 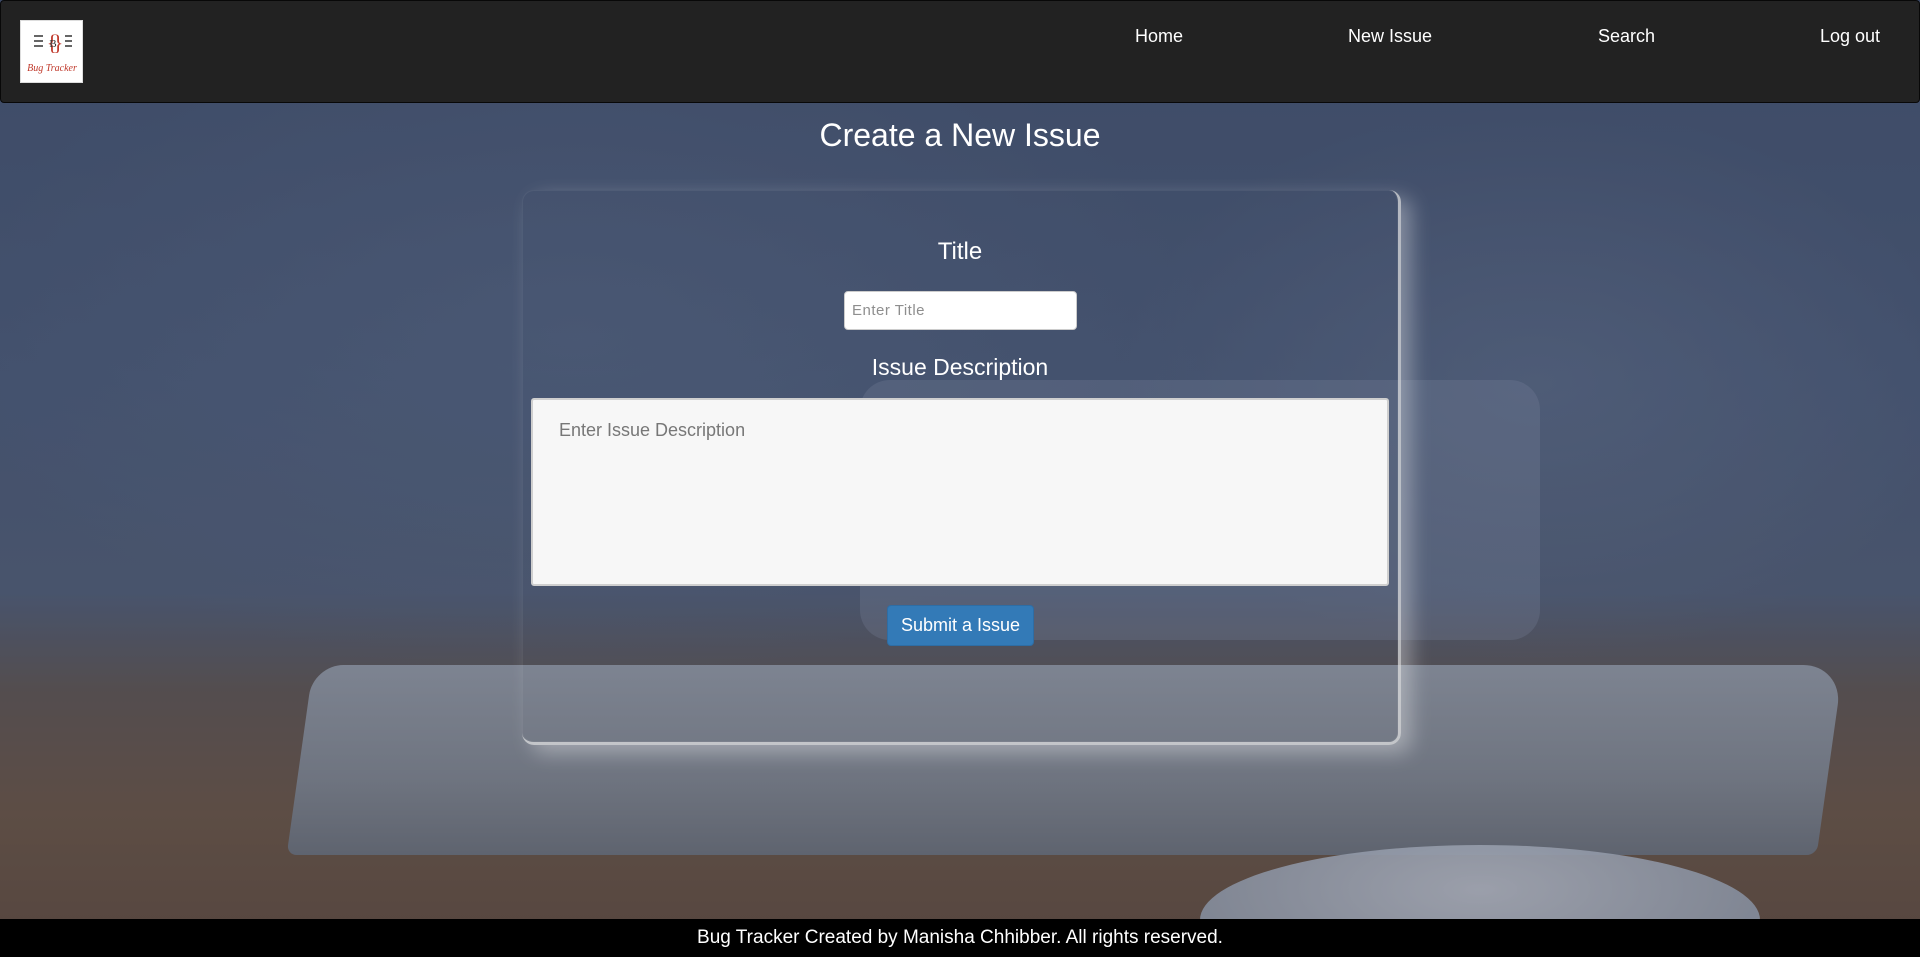 I want to click on svg-text: B, so click(x=52, y=44).